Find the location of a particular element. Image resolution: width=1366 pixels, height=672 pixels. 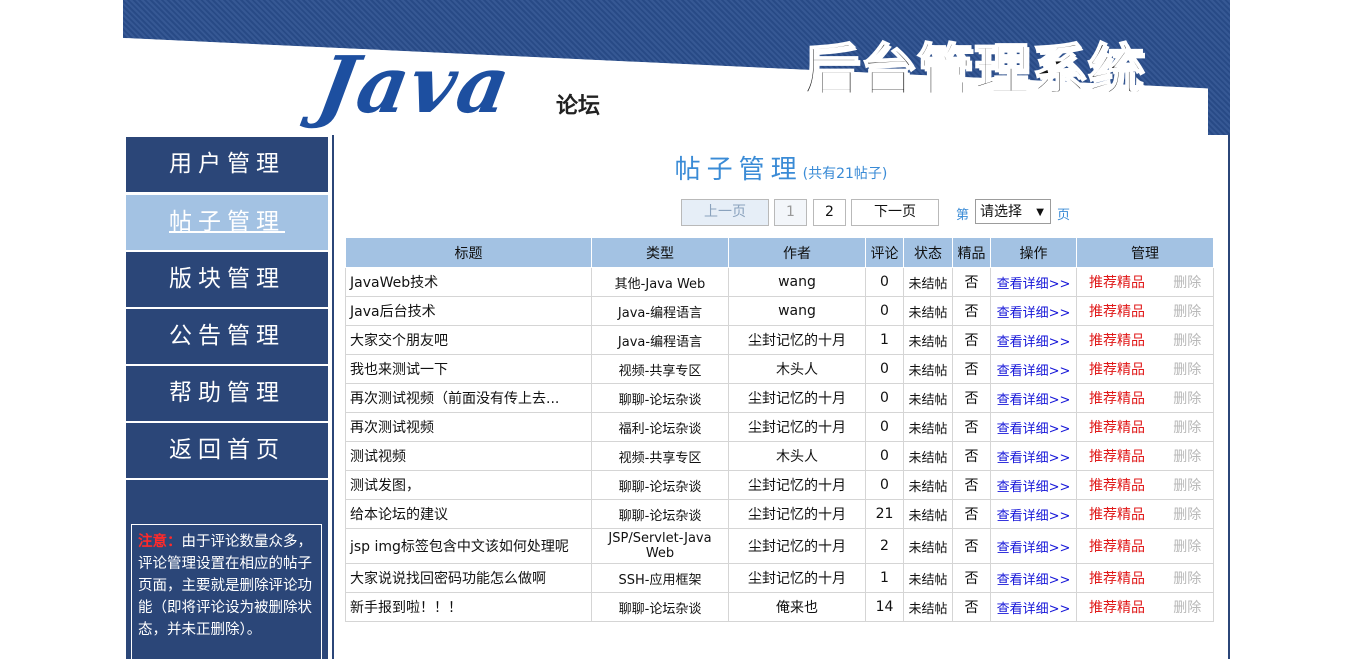

sidebar-item-posts: 帖子管理 is located at coordinates (227, 222).